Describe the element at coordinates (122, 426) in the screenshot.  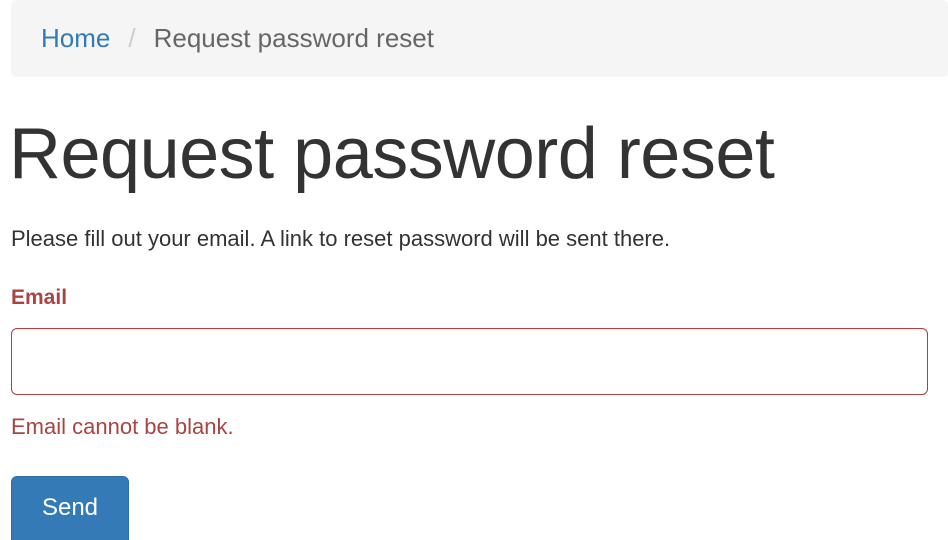
I see `email-error-message: Email cannot be blank.` at that location.